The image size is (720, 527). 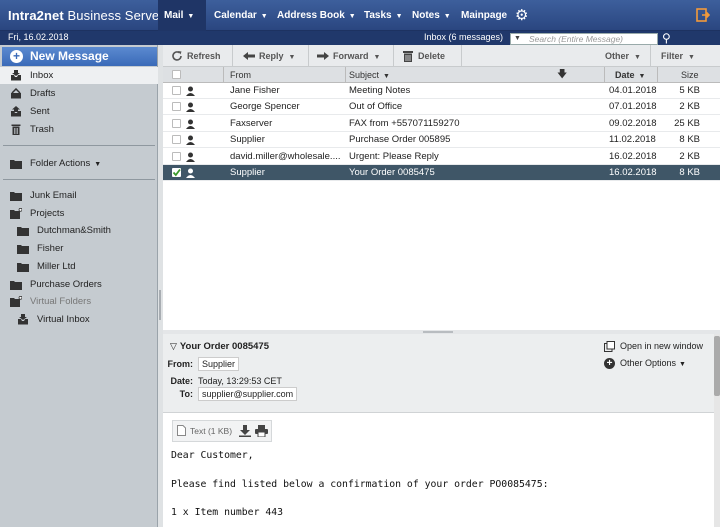 What do you see at coordinates (16, 129) in the screenshot?
I see `trash-icon` at bounding box center [16, 129].